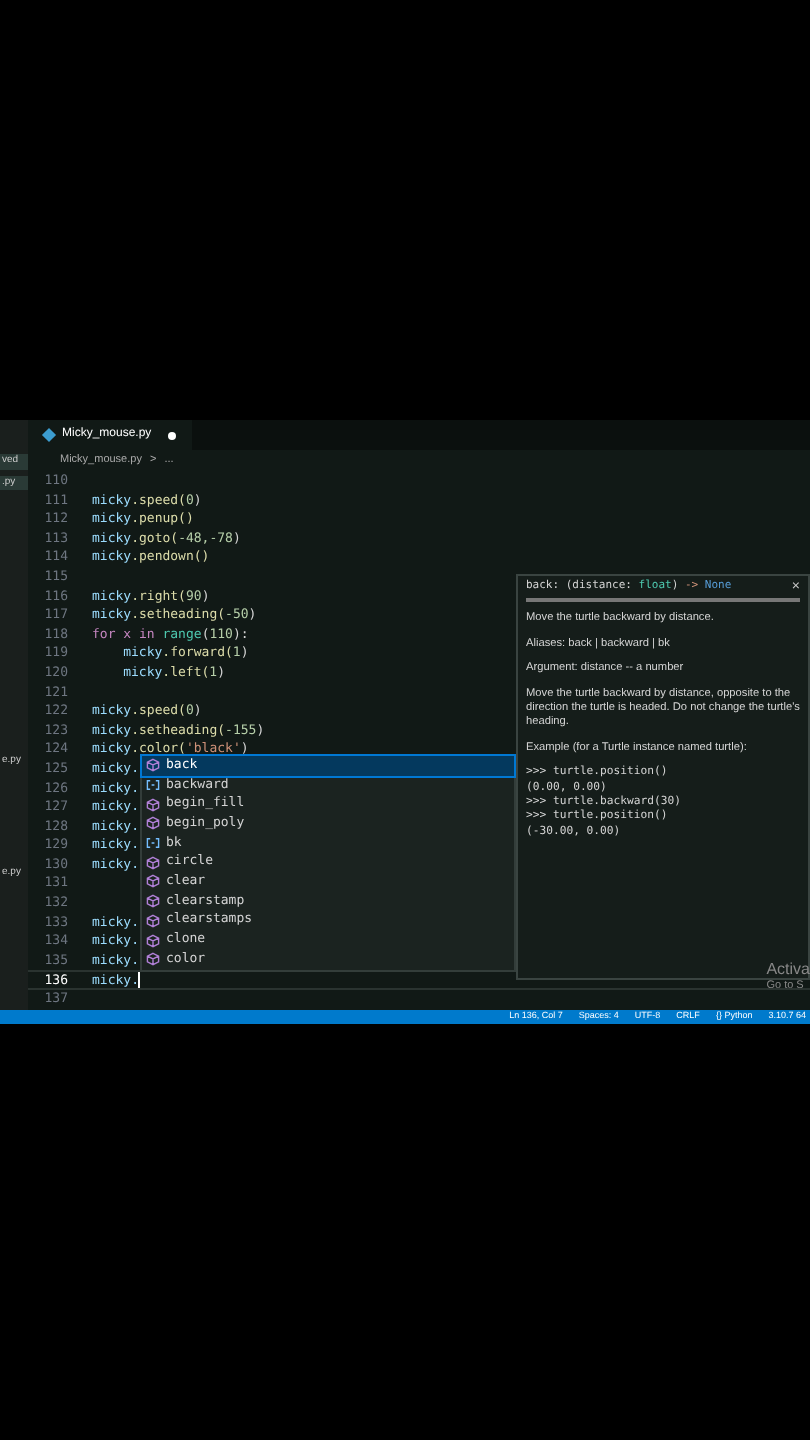  I want to click on activation-title: Activa, so click(788, 969).